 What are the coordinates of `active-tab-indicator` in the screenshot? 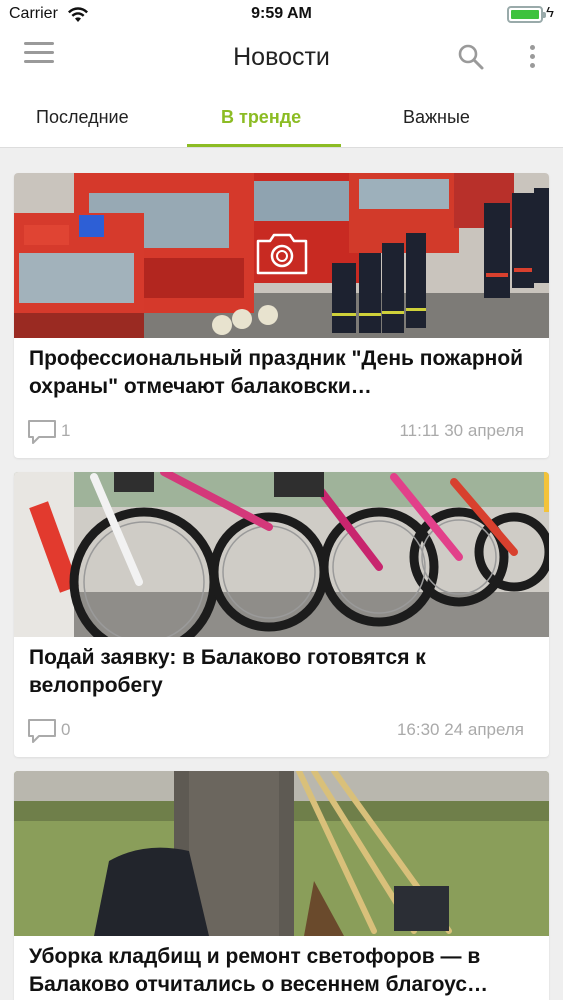 It's located at (264, 145).